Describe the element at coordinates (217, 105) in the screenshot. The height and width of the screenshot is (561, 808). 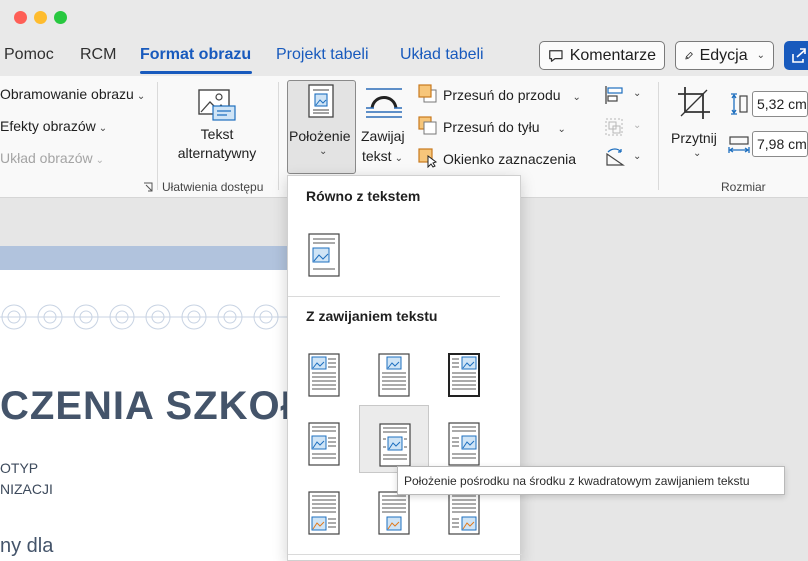
I see `alt-text-icon` at that location.